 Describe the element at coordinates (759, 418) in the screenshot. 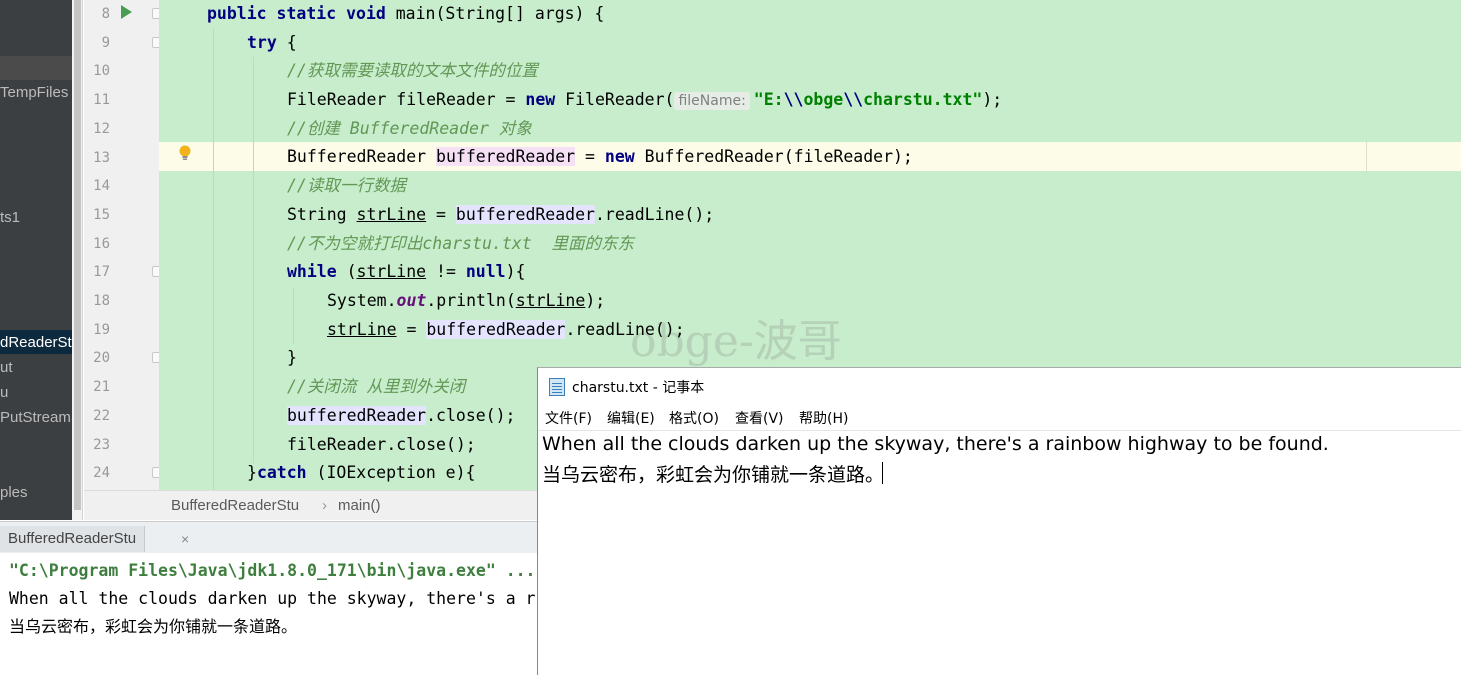

I see `menu-view: 查看(V)` at that location.